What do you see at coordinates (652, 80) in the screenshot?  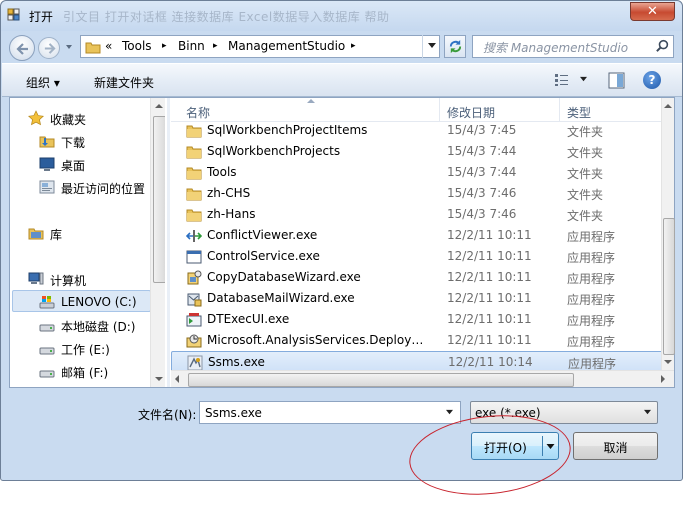 I see `help-button: ?` at bounding box center [652, 80].